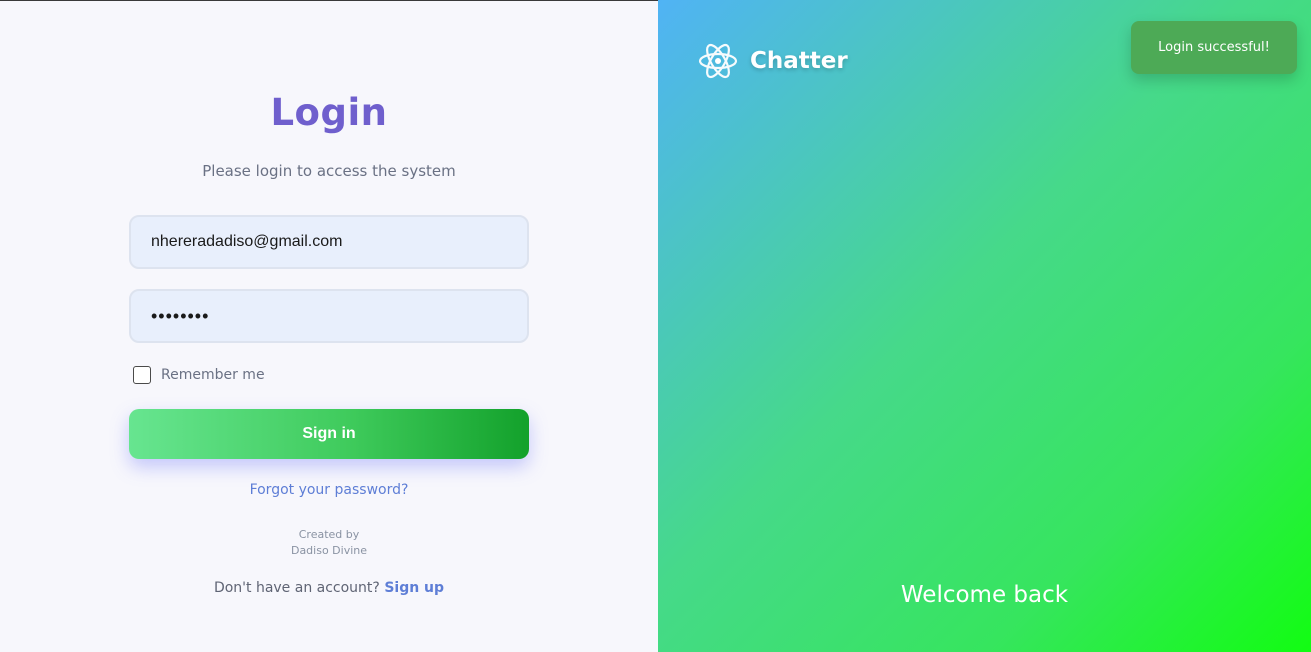 Image resolution: width=1311 pixels, height=652 pixels. What do you see at coordinates (329, 434) in the screenshot?
I see `sign-in-button: Sign in` at bounding box center [329, 434].